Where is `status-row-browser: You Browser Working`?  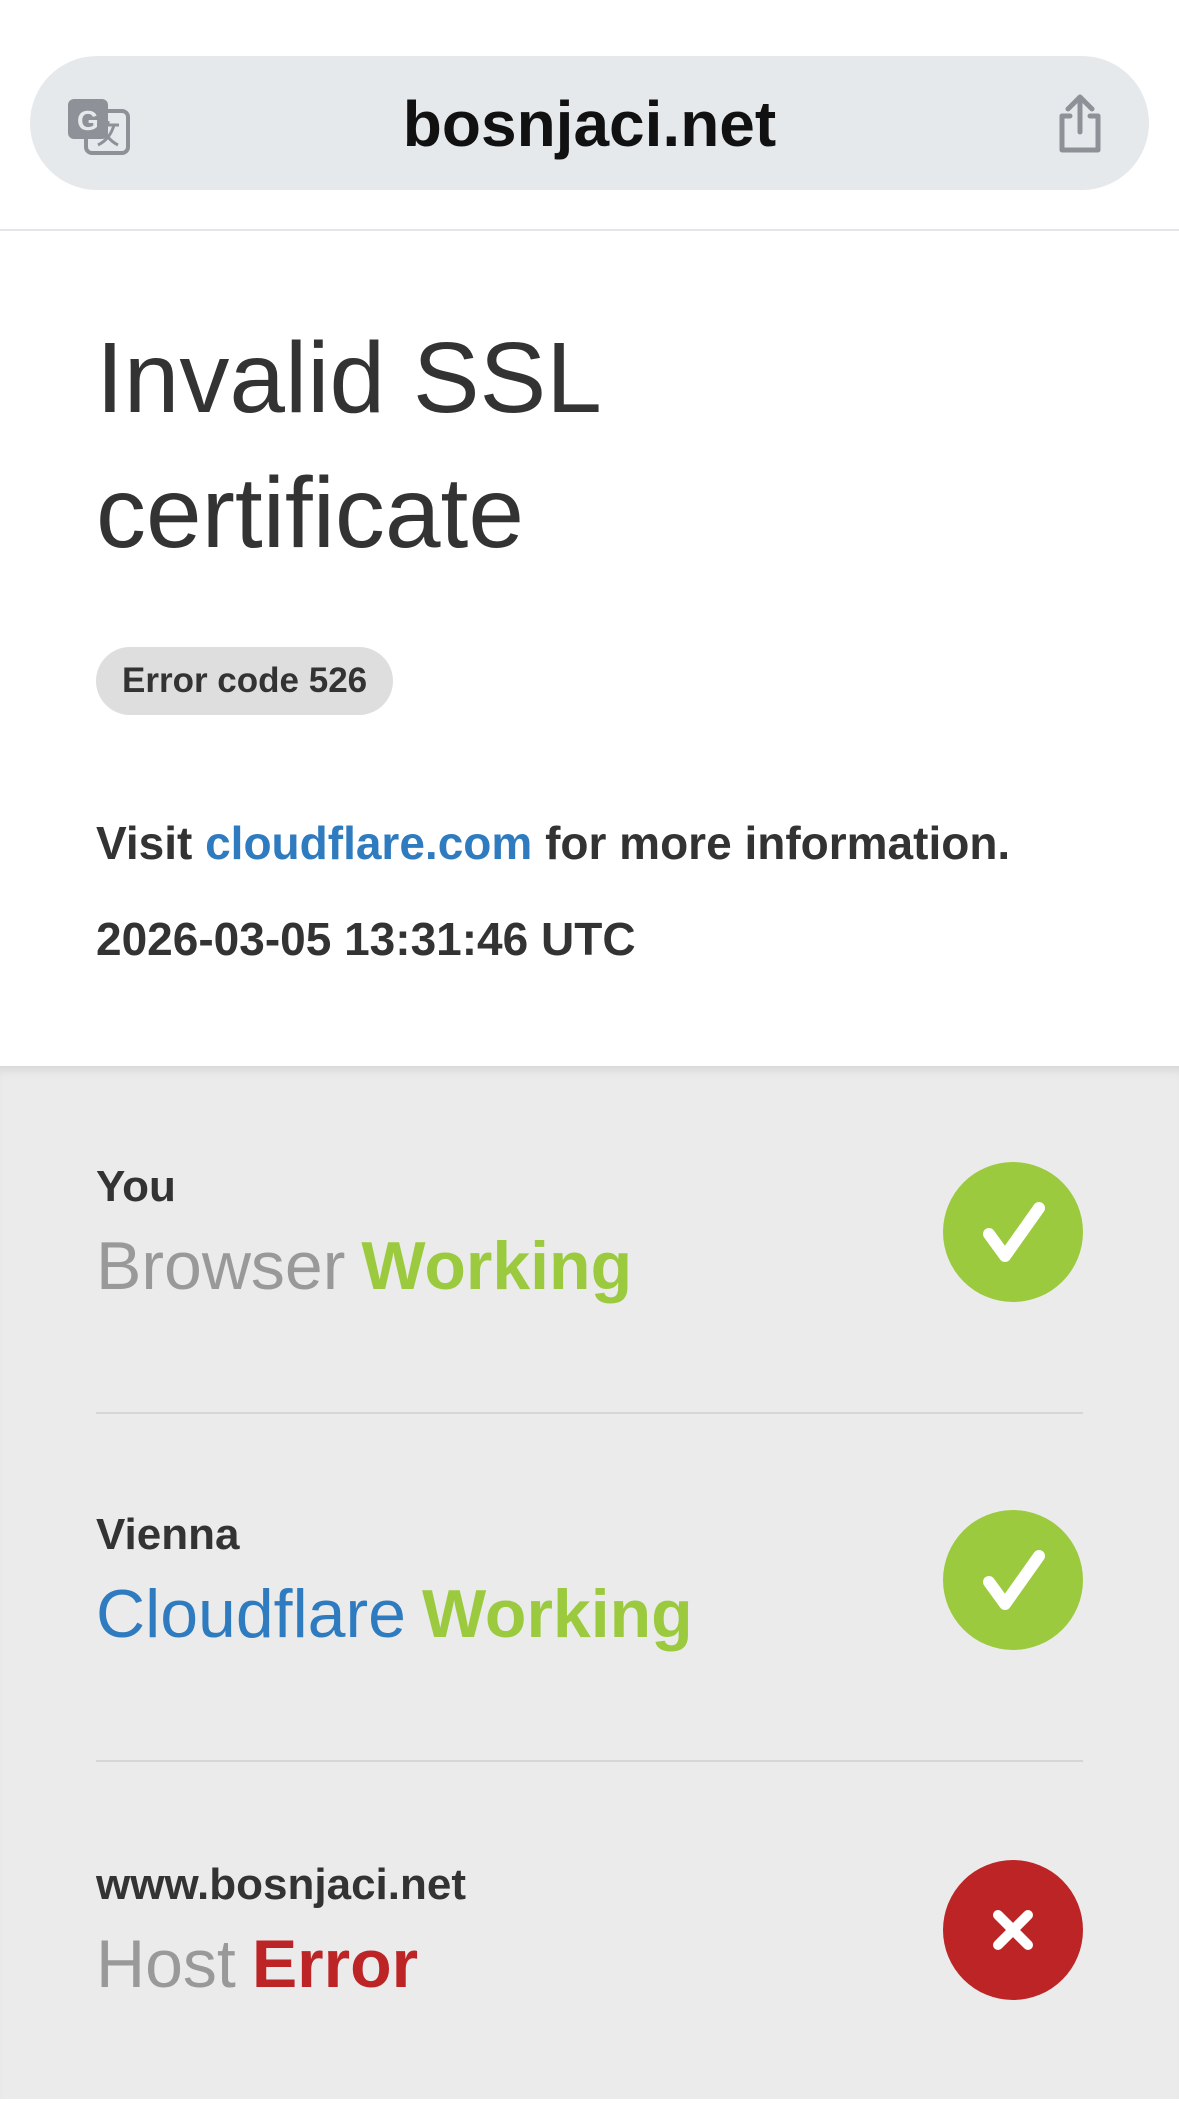 status-row-browser: You Browser Working is located at coordinates (589, 1240).